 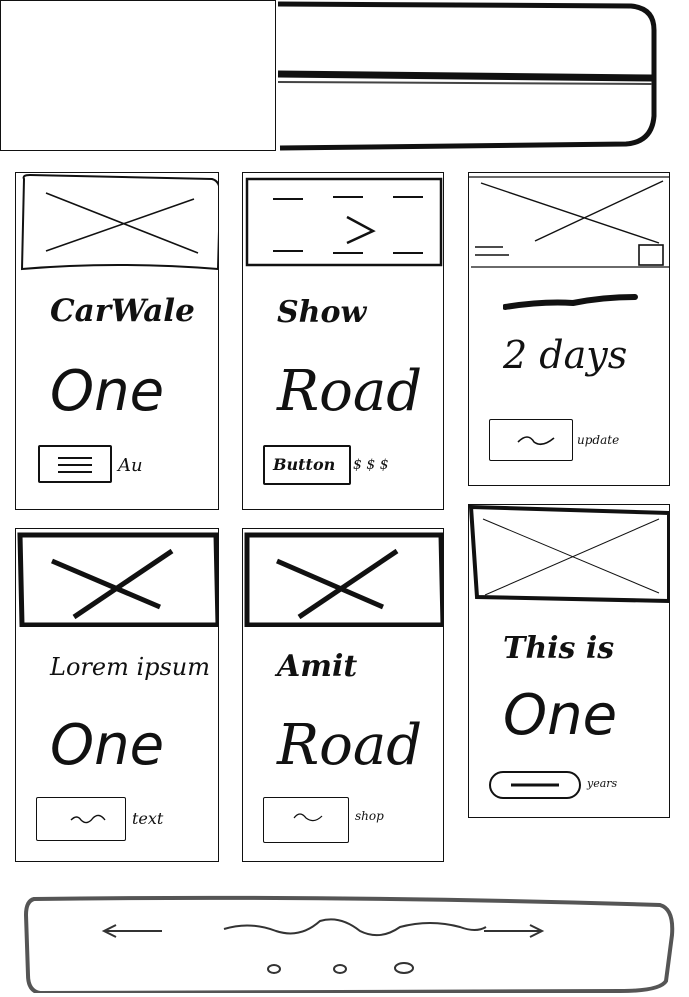 I want to click on card-title: This is, so click(x=559, y=648).